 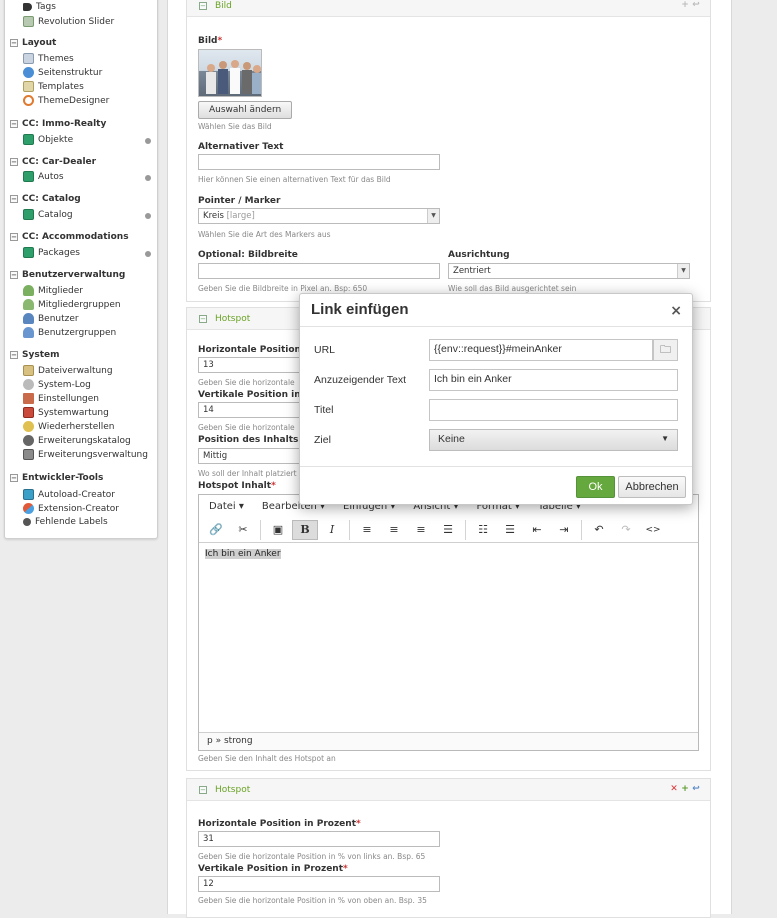 I want to click on display-text-input: Ich bin ein Anker, so click(x=553, y=380).